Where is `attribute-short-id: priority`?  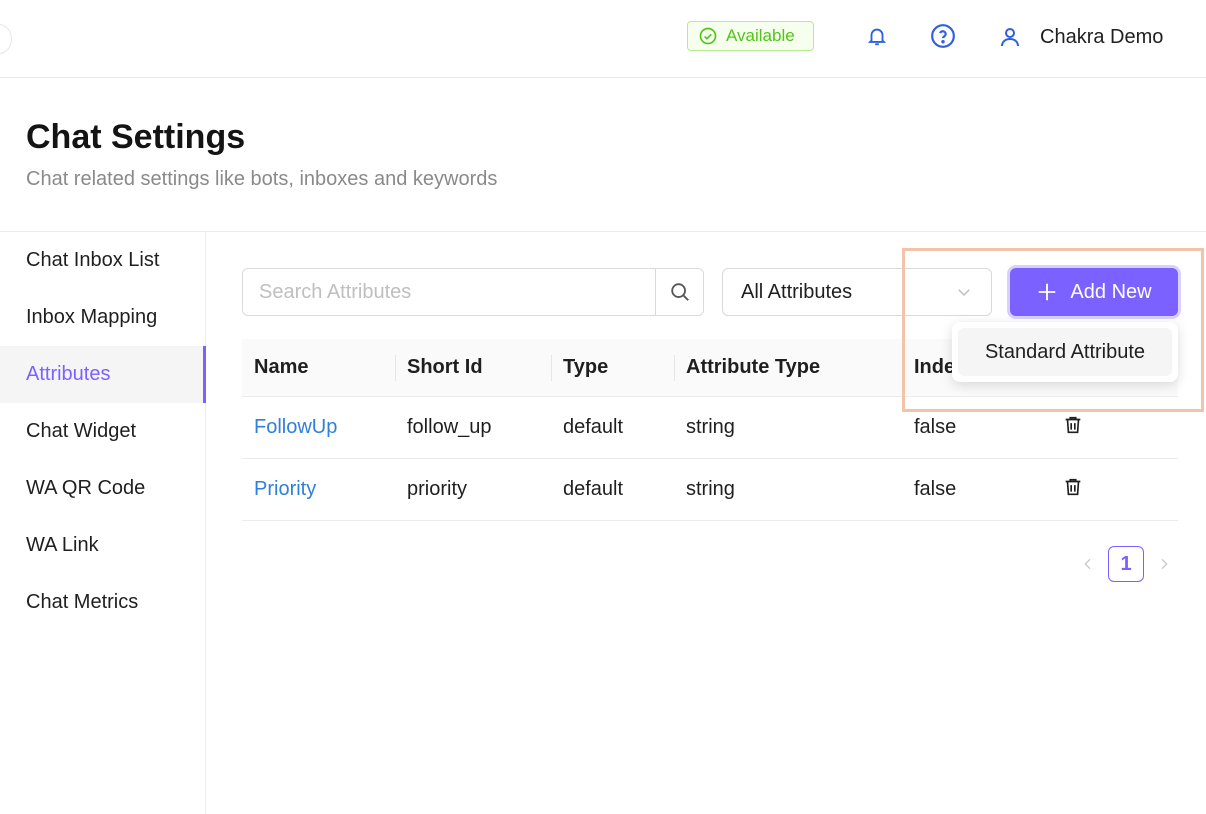 attribute-short-id: priority is located at coordinates (437, 489).